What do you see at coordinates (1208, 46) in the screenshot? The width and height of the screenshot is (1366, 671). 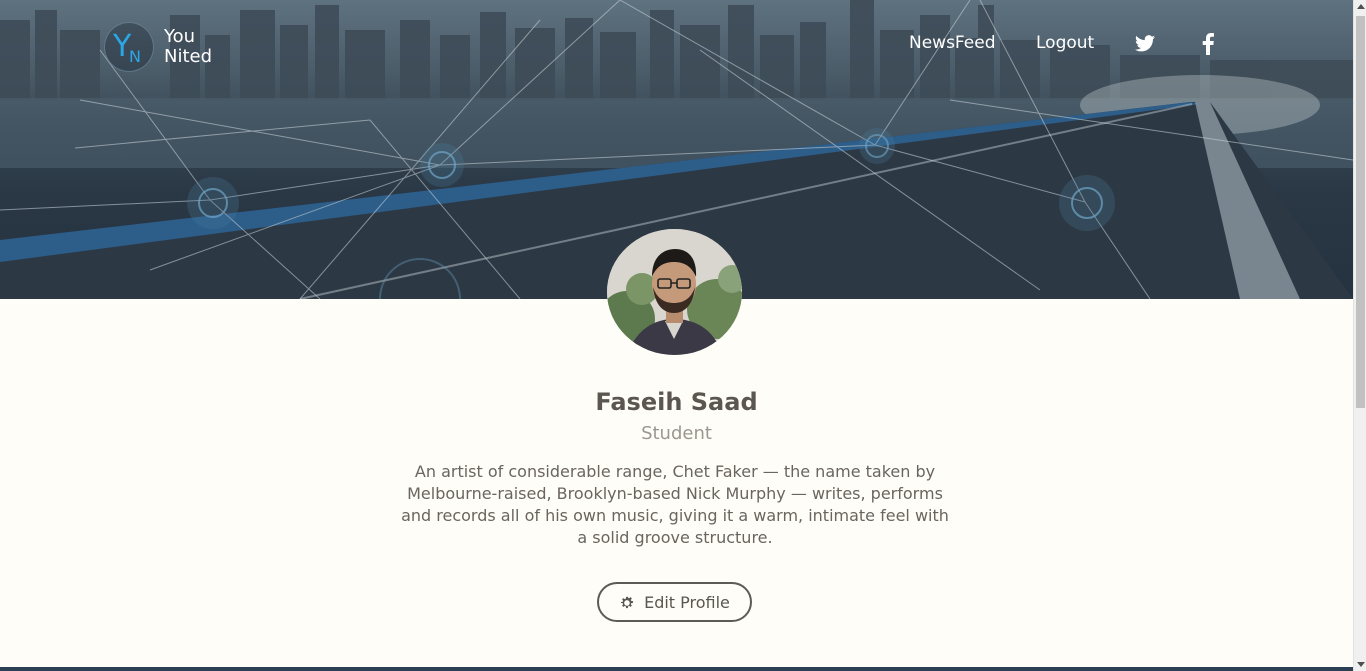 I see `facebook-icon` at bounding box center [1208, 46].